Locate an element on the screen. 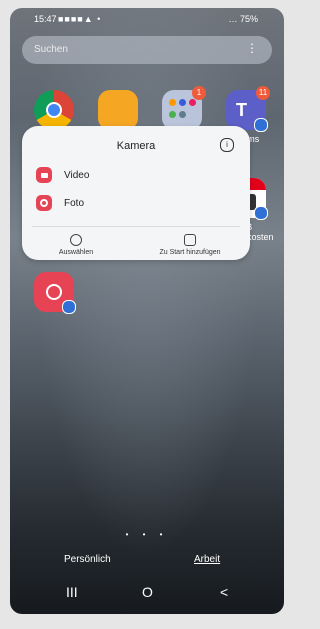 The width and height of the screenshot is (320, 629). navigation-bar: III O < is located at coordinates (147, 594).